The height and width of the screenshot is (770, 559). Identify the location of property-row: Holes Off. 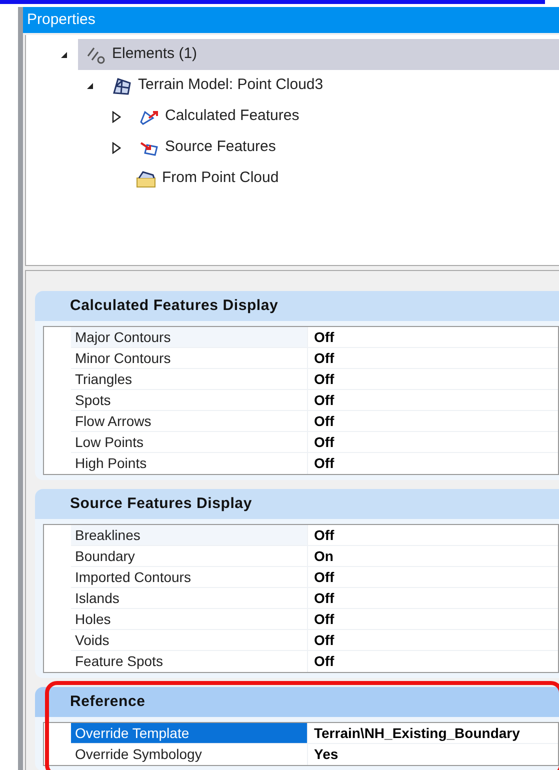
(314, 619).